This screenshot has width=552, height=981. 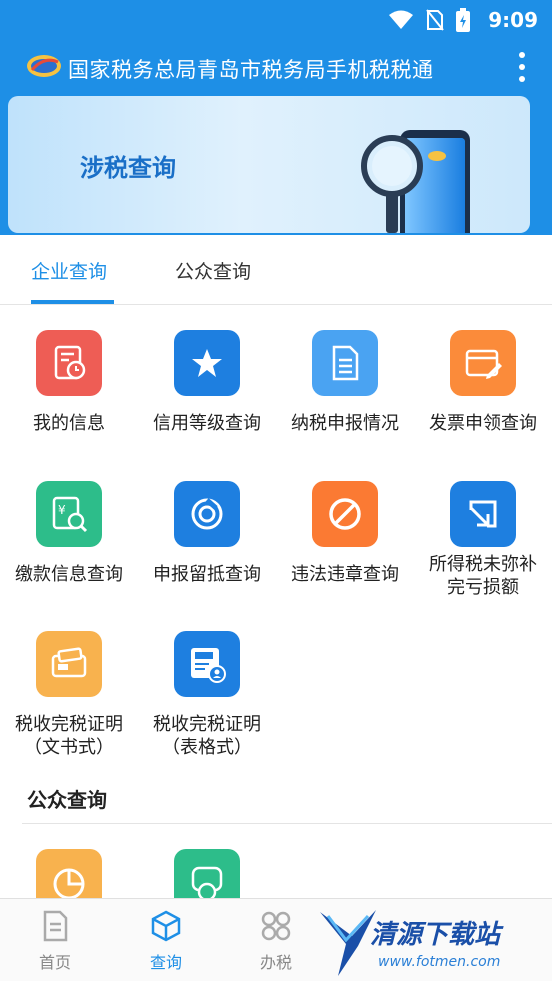 What do you see at coordinates (483, 587) in the screenshot?
I see `grid-item-label-line2: 完亏损额` at bounding box center [483, 587].